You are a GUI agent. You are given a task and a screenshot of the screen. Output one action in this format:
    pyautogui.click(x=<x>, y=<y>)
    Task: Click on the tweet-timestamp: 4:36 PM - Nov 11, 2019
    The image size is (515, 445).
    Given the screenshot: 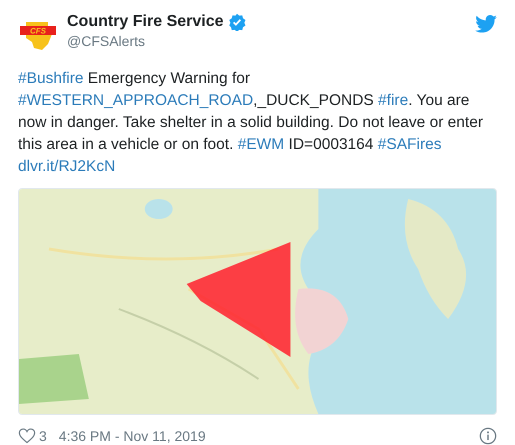 What is the action you would take?
    pyautogui.click(x=268, y=436)
    